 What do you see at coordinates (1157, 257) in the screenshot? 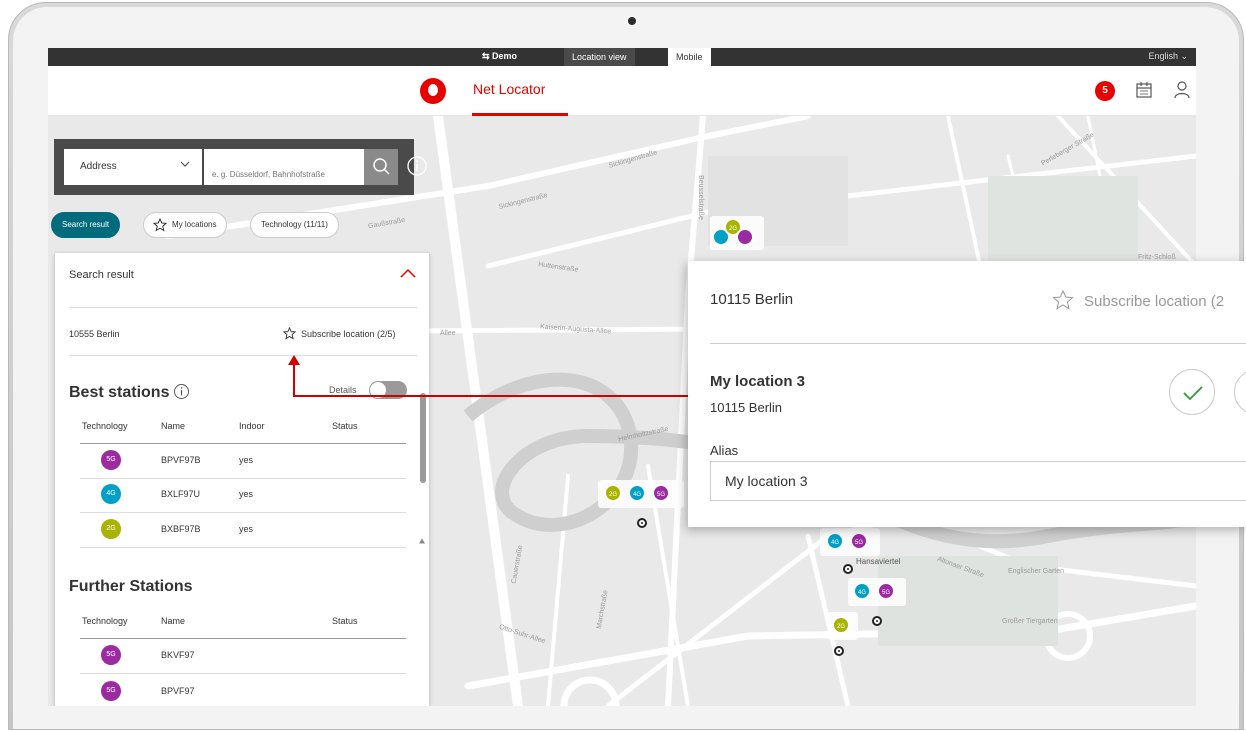
I see `place-label: Fritz-Schloß` at bounding box center [1157, 257].